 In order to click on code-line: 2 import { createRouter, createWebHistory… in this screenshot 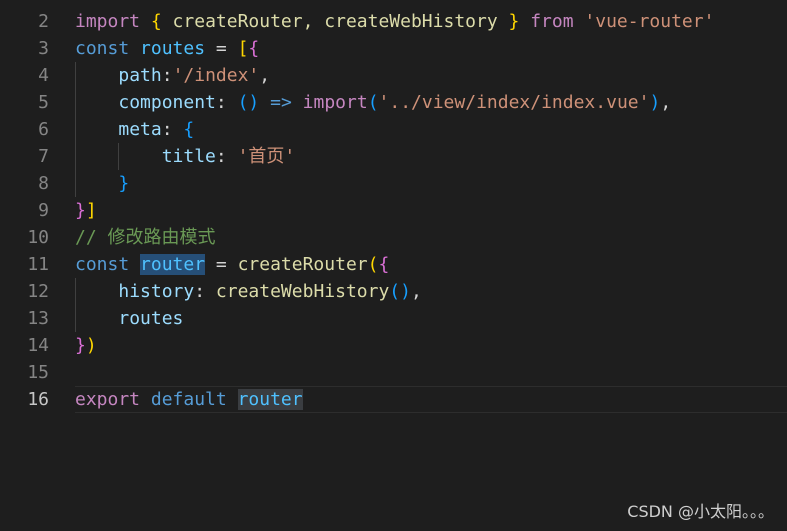, I will do `click(393, 21)`.